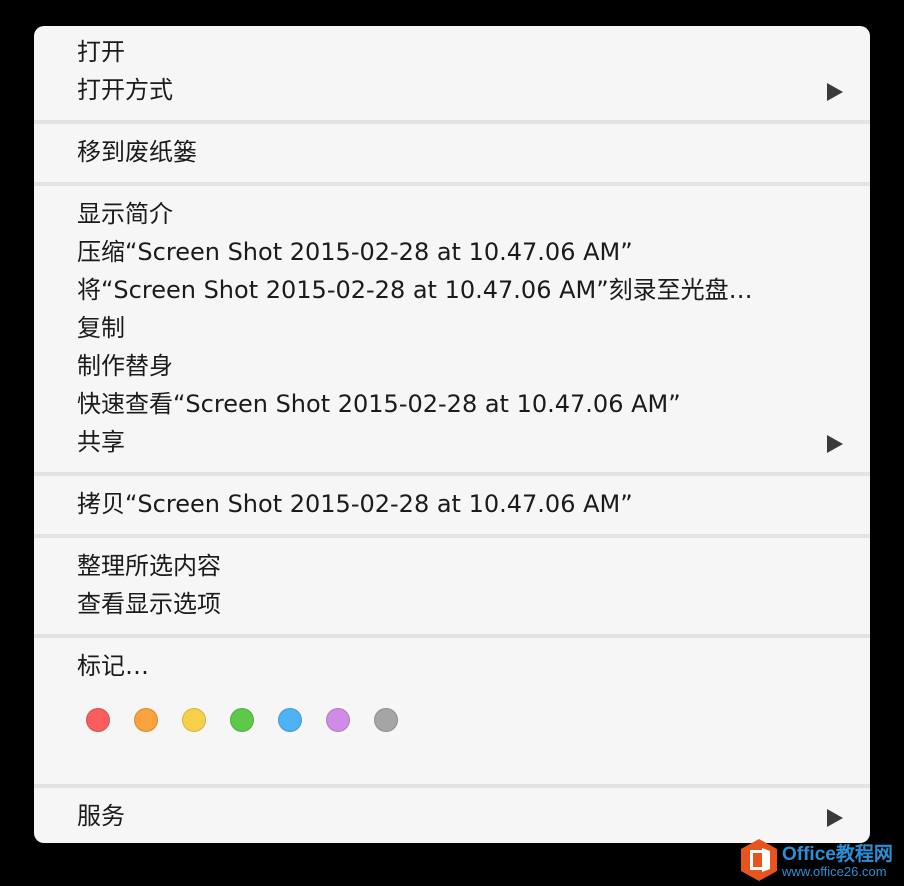 The height and width of the screenshot is (886, 904). What do you see at coordinates (149, 566) in the screenshot?
I see `menu-item-label: 整理所选内容` at bounding box center [149, 566].